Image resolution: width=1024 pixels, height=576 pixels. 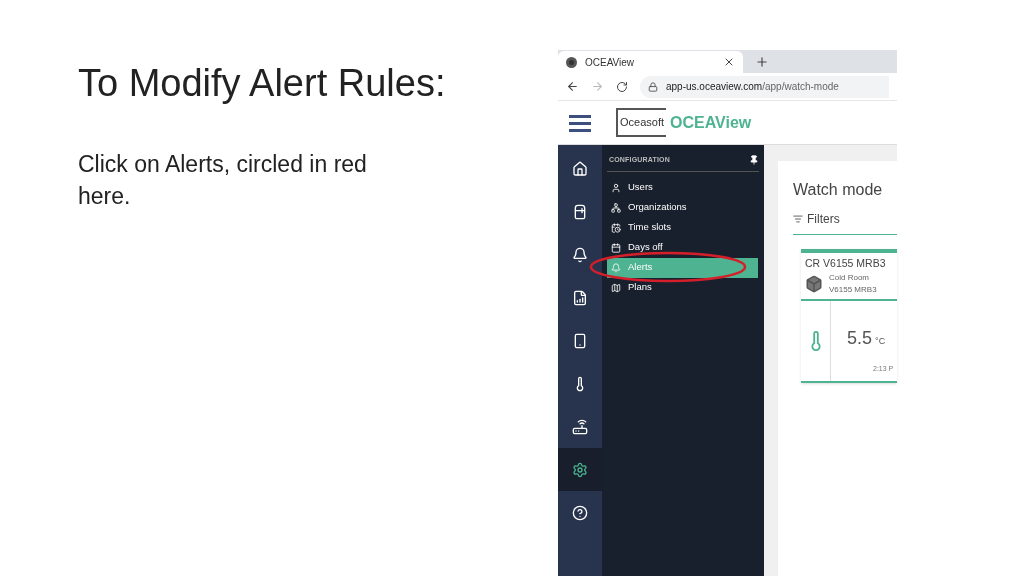 What do you see at coordinates (754, 160) in the screenshot?
I see `pin-icon` at bounding box center [754, 160].